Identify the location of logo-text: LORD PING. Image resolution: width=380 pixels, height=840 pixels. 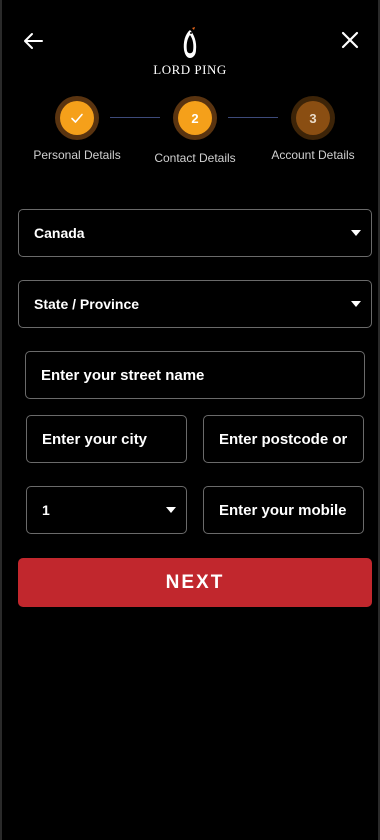
(190, 69).